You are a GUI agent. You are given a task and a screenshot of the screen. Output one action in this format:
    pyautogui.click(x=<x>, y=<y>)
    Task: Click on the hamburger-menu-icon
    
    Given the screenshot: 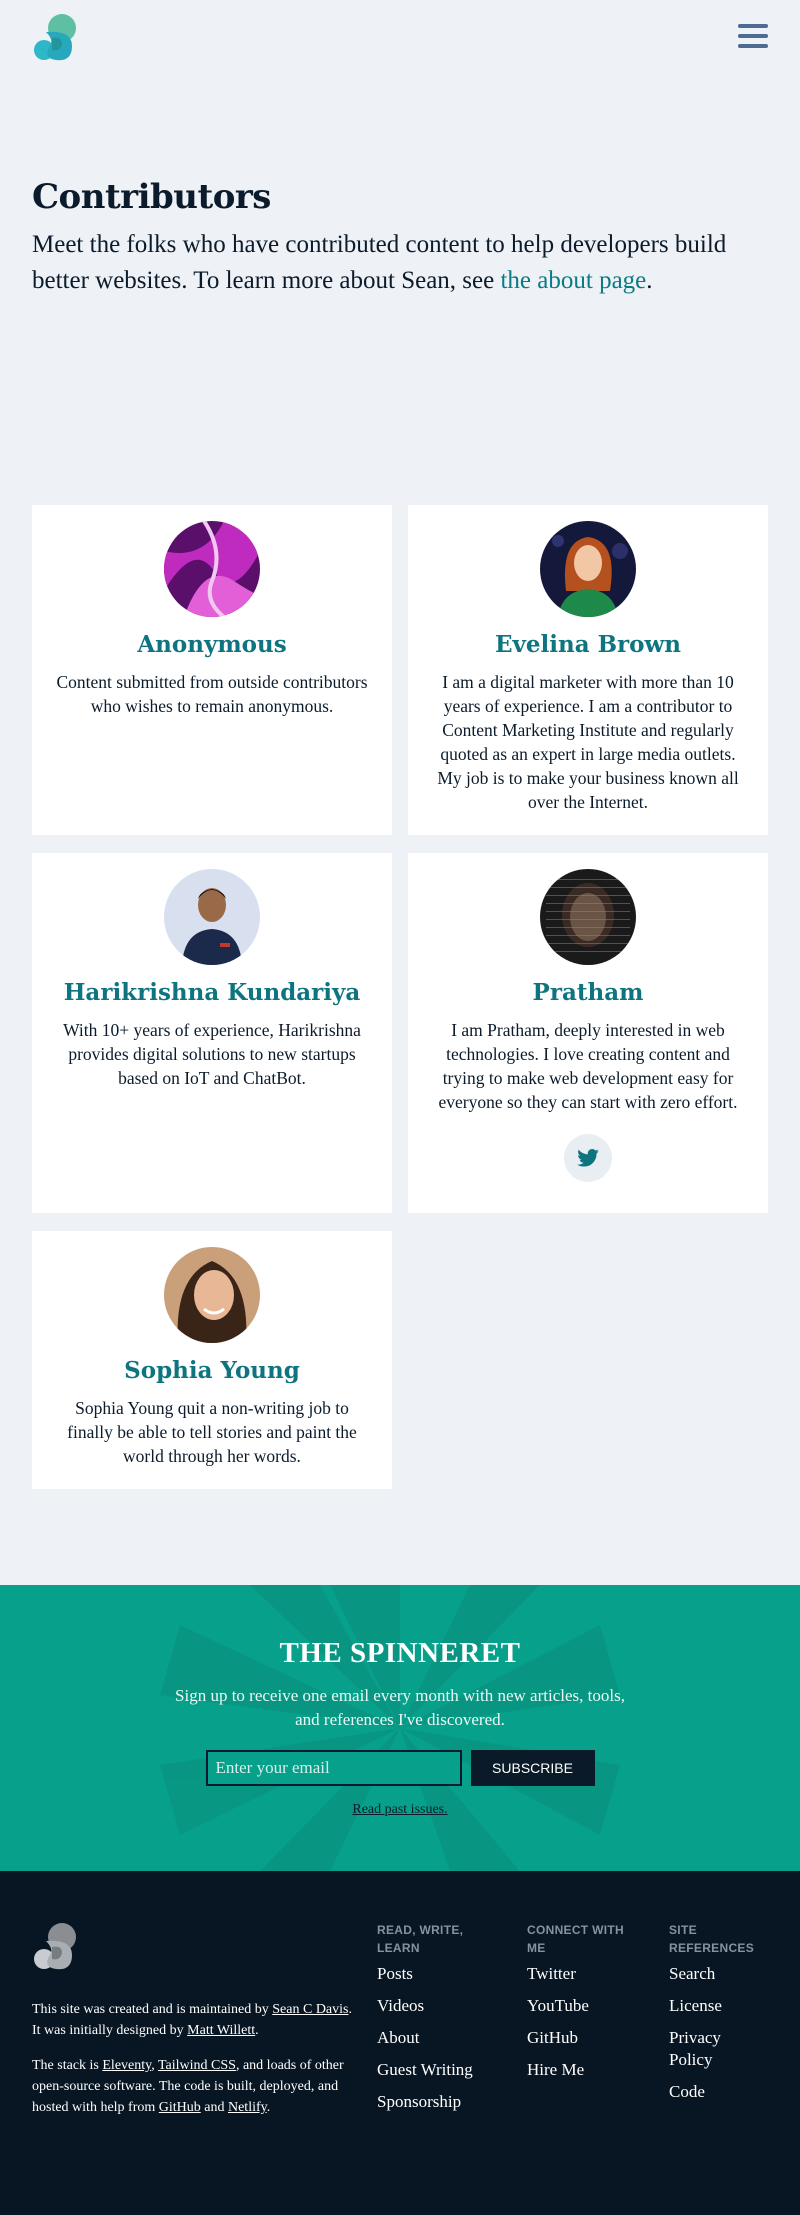 What is the action you would take?
    pyautogui.click(x=753, y=36)
    